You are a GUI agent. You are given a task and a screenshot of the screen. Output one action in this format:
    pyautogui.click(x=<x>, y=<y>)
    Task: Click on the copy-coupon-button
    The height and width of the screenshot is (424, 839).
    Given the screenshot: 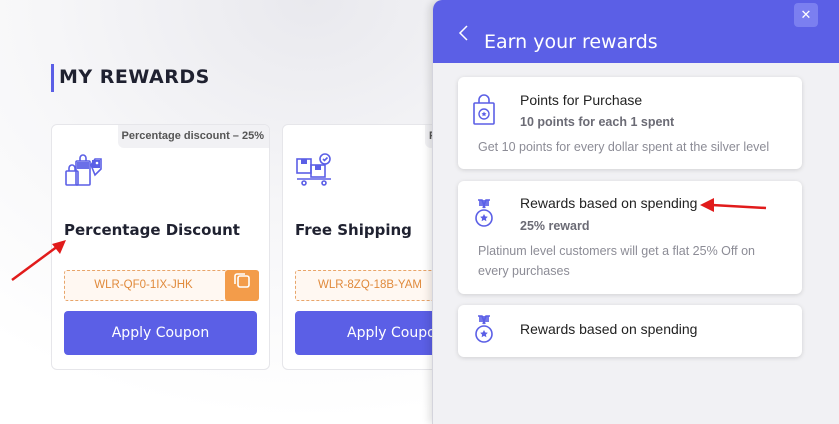 What is the action you would take?
    pyautogui.click(x=242, y=285)
    